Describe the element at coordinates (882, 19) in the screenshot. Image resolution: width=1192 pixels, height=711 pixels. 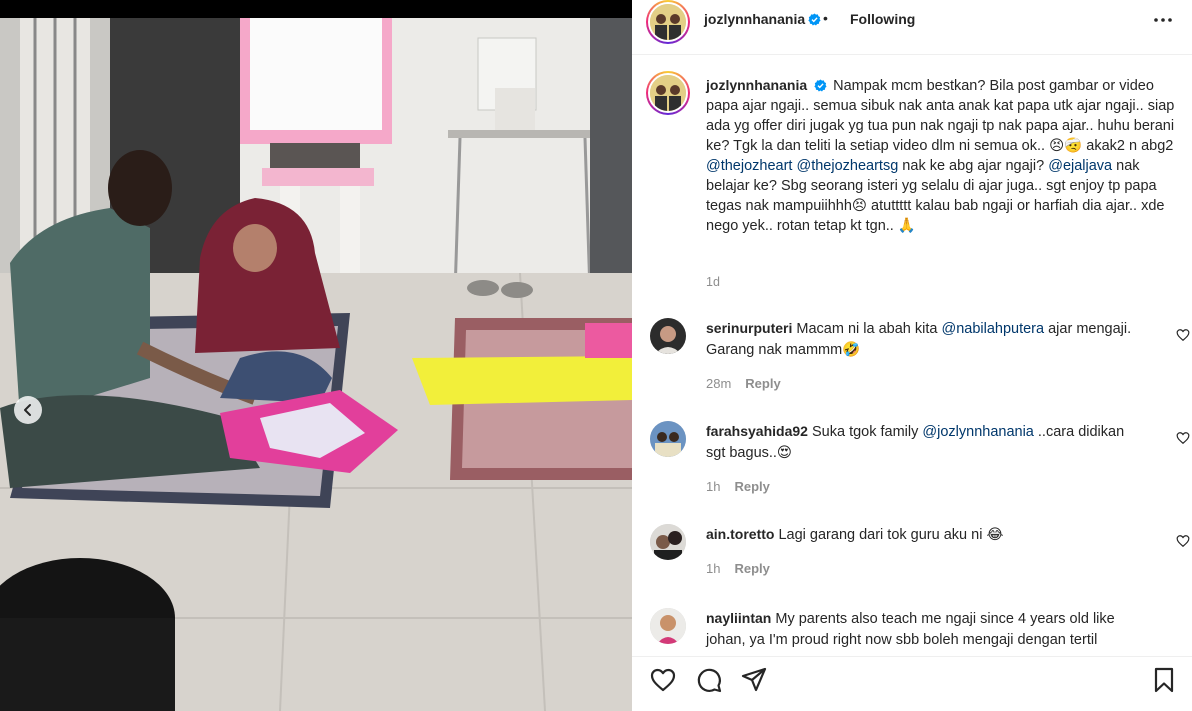
I see `following-button: Following` at that location.